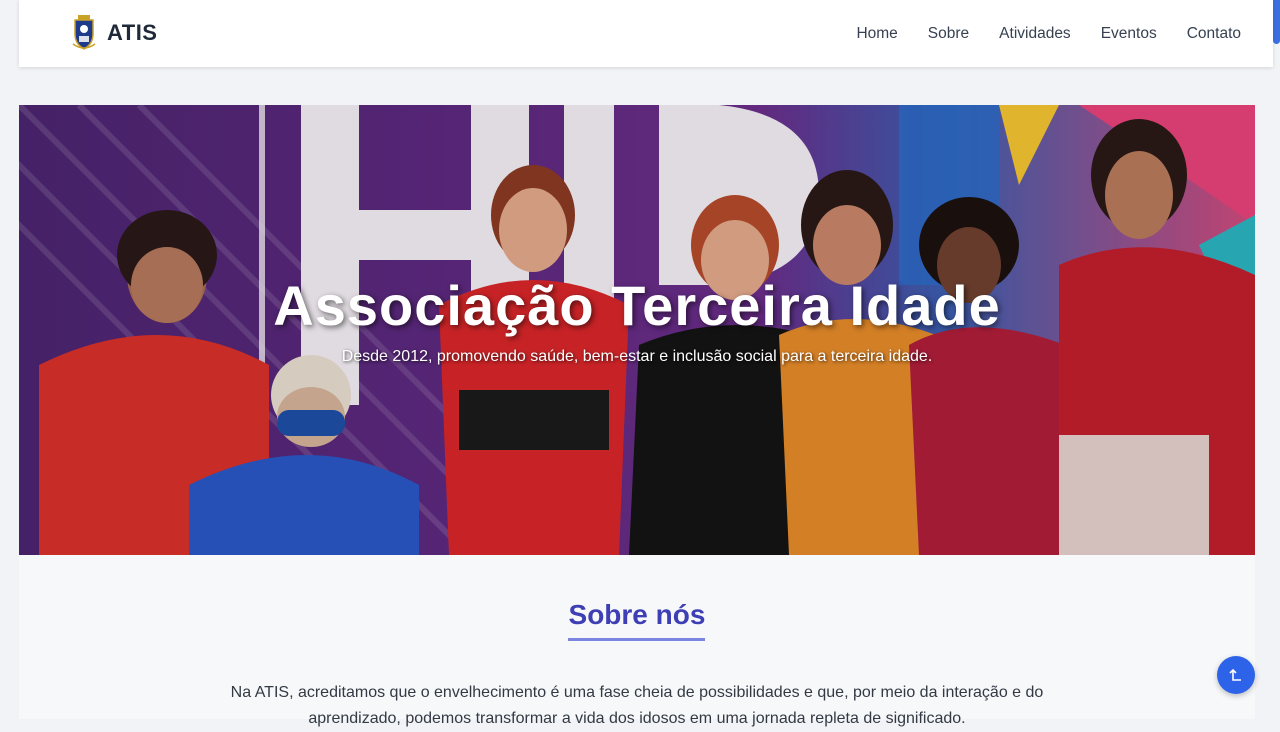 The image size is (1280, 732). What do you see at coordinates (876, 34) in the screenshot?
I see `nav-link-home: Home` at bounding box center [876, 34].